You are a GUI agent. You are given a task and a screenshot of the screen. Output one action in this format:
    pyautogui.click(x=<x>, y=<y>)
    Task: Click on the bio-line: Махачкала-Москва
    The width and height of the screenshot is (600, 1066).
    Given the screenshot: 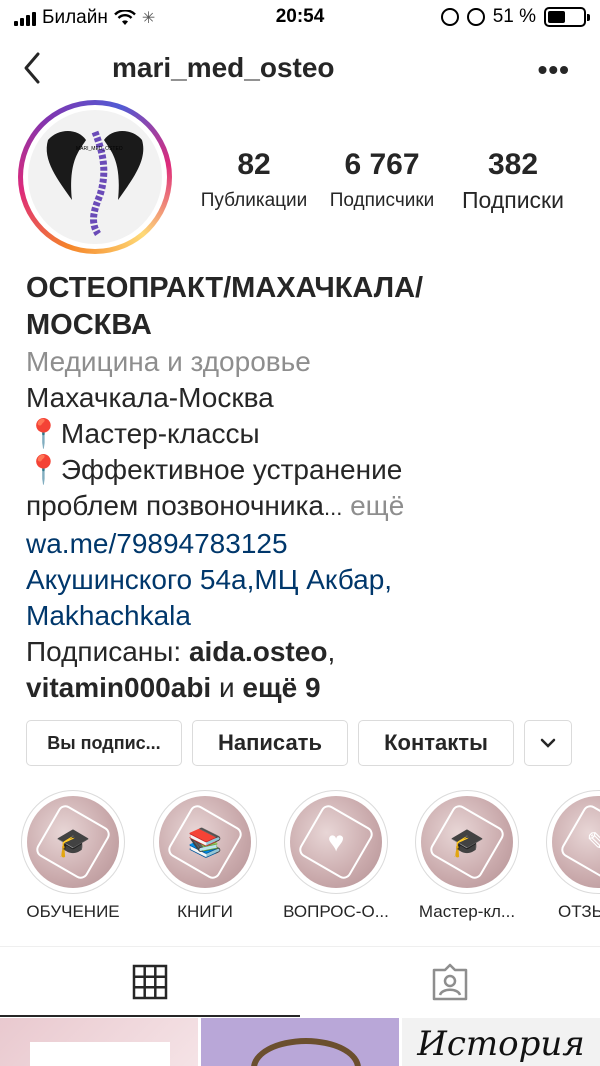 What is the action you would take?
    pyautogui.click(x=150, y=397)
    